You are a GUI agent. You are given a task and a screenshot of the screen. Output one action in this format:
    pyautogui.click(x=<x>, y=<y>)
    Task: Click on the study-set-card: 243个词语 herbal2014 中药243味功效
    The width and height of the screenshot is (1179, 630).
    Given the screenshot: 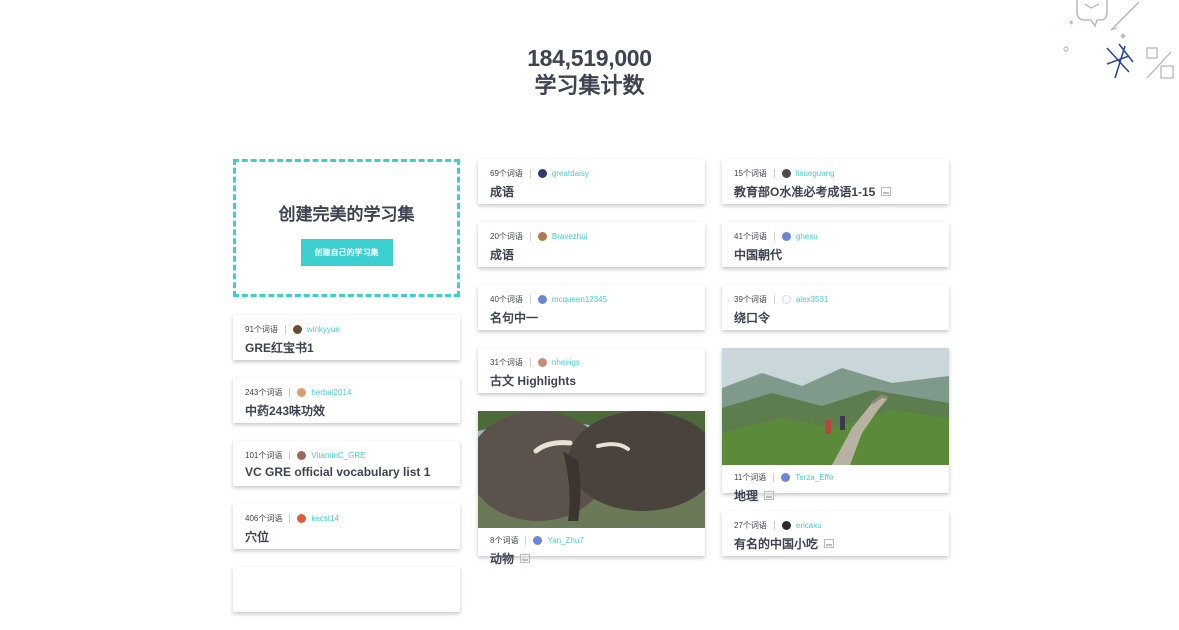 What is the action you would take?
    pyautogui.click(x=346, y=400)
    